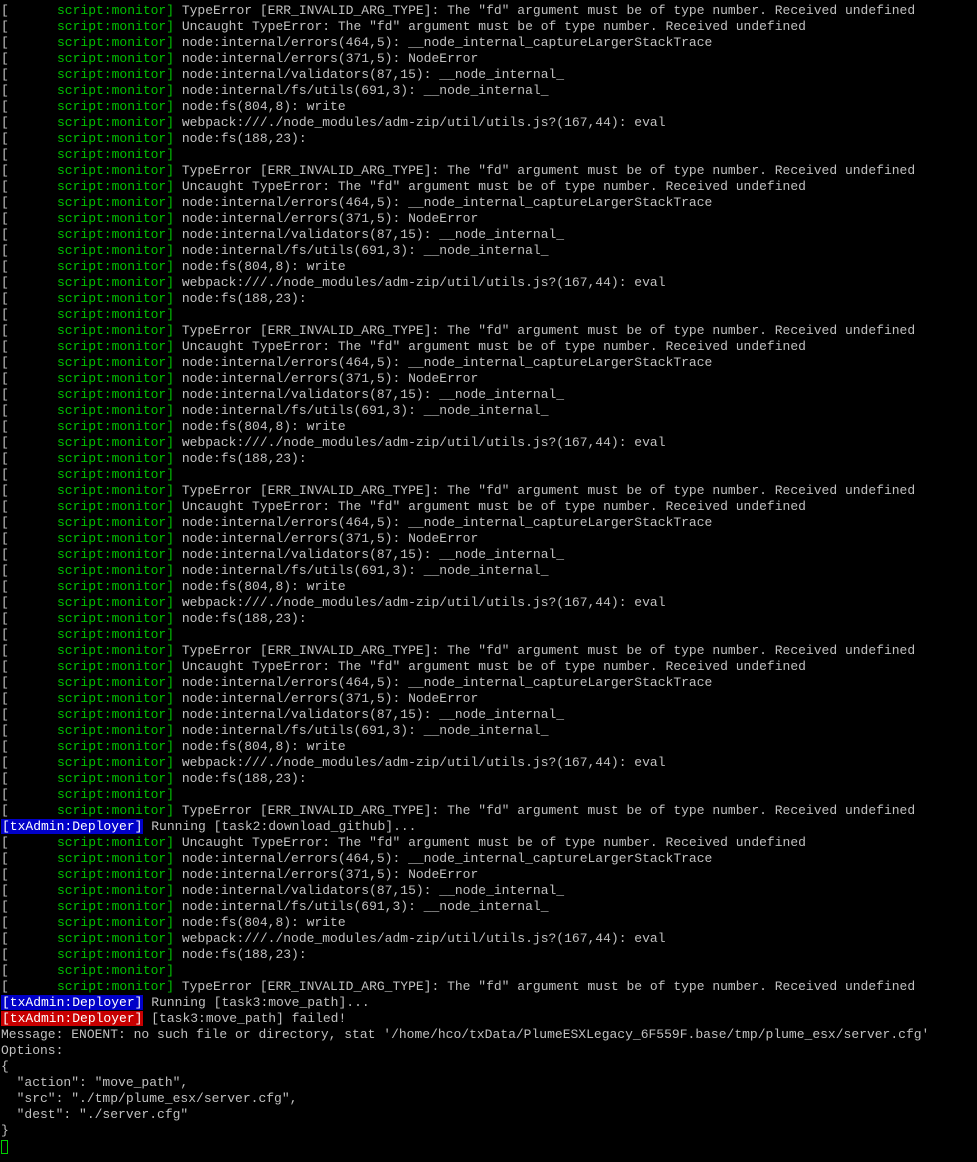 This screenshot has height=1162, width=977. Describe the element at coordinates (95, 1114) in the screenshot. I see `log-message: "dest": "./server.cfg"` at that location.